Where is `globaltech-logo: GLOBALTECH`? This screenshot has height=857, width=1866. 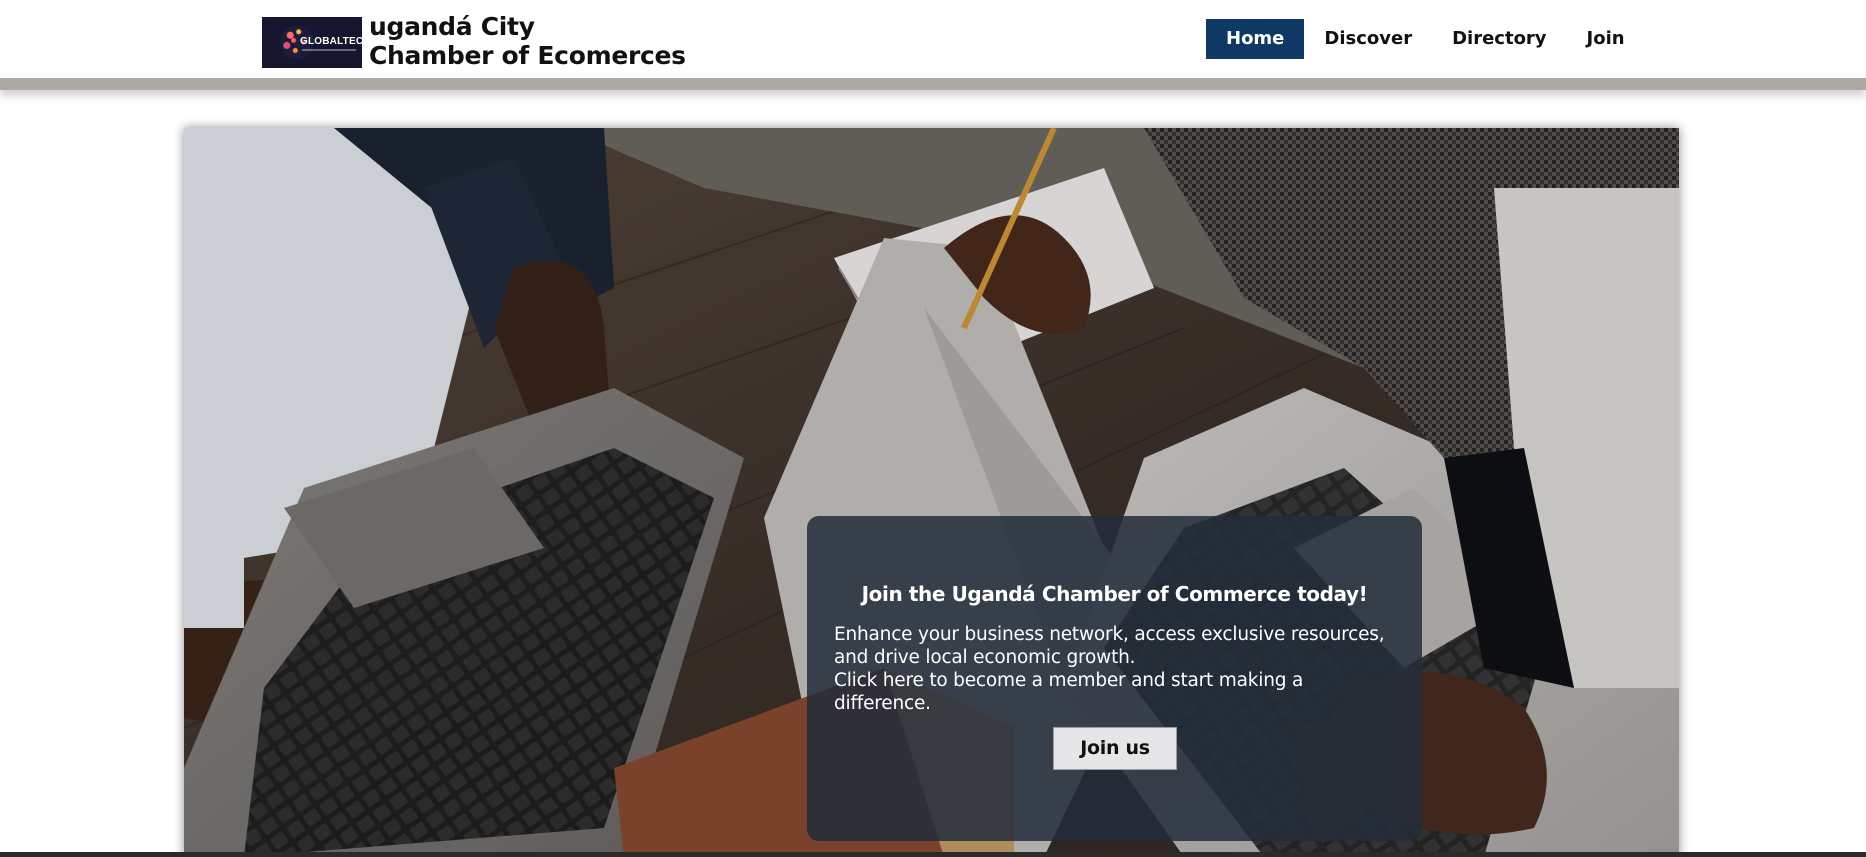
globaltech-logo: GLOBALTECH is located at coordinates (312, 42).